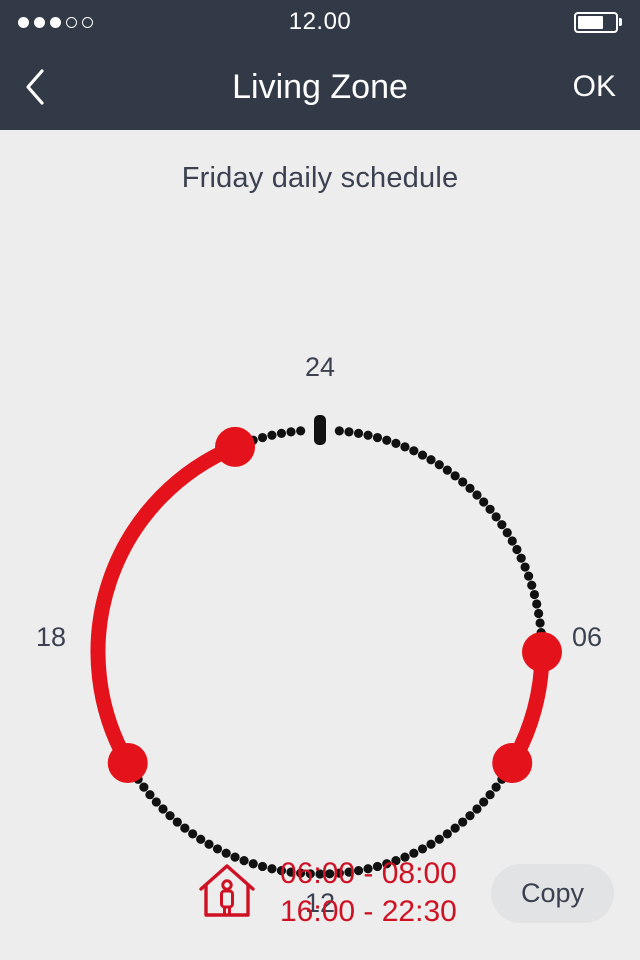 This screenshot has width=640, height=960. What do you see at coordinates (368, 911) in the screenshot?
I see `schedule-range-2: 16:00 - 22:30` at bounding box center [368, 911].